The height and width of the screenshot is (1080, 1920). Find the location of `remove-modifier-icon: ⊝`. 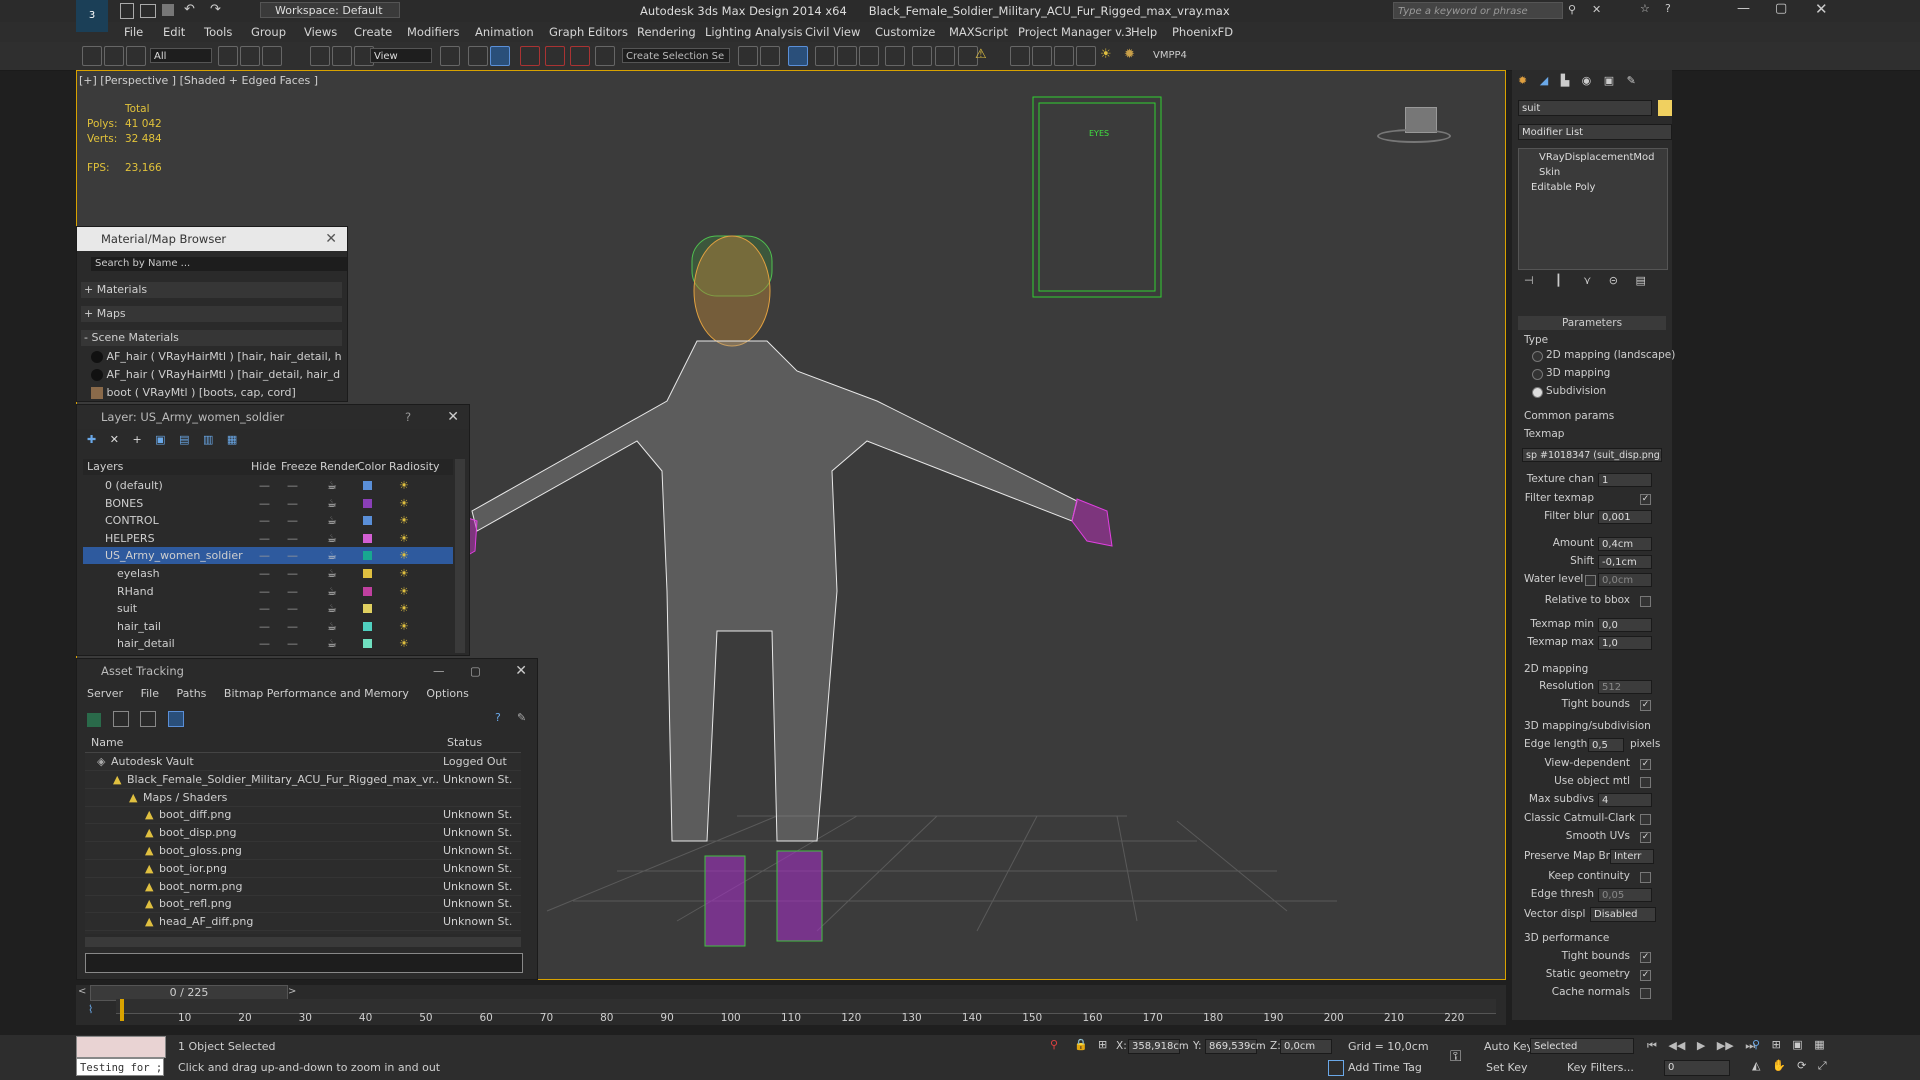

remove-modifier-icon: ⊝ is located at coordinates (1613, 280).